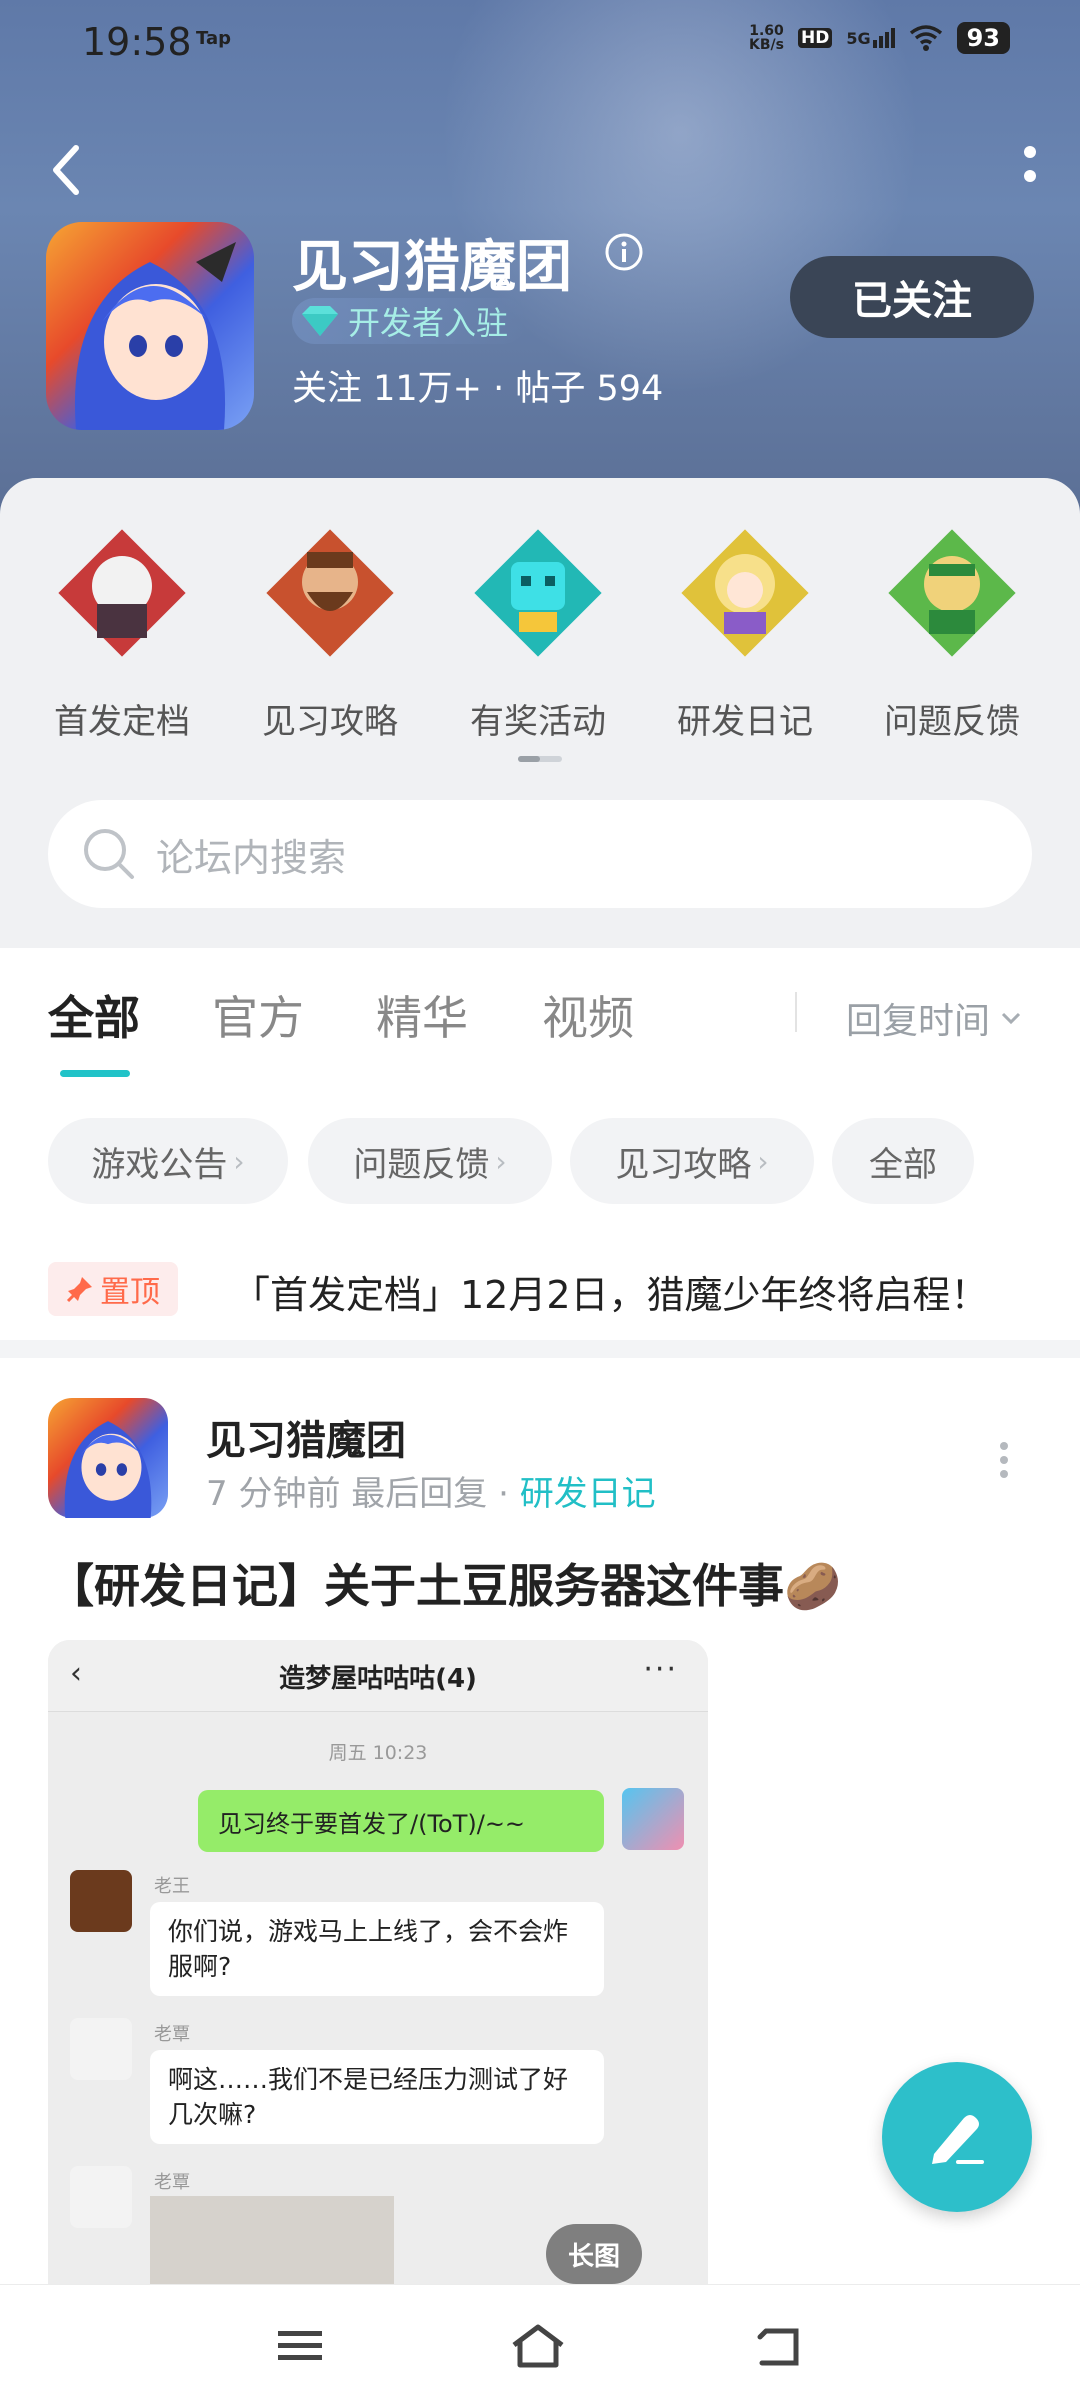 The image size is (1080, 2408). What do you see at coordinates (624, 252) in the screenshot?
I see `info-icon` at bounding box center [624, 252].